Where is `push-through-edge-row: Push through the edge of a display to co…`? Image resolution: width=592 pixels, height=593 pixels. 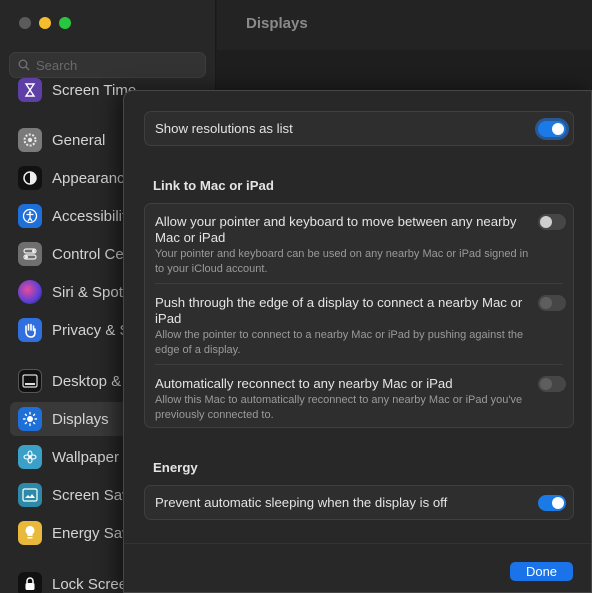
push-through-edge-row: Push through the edge of a display to co… is located at coordinates (345, 326).